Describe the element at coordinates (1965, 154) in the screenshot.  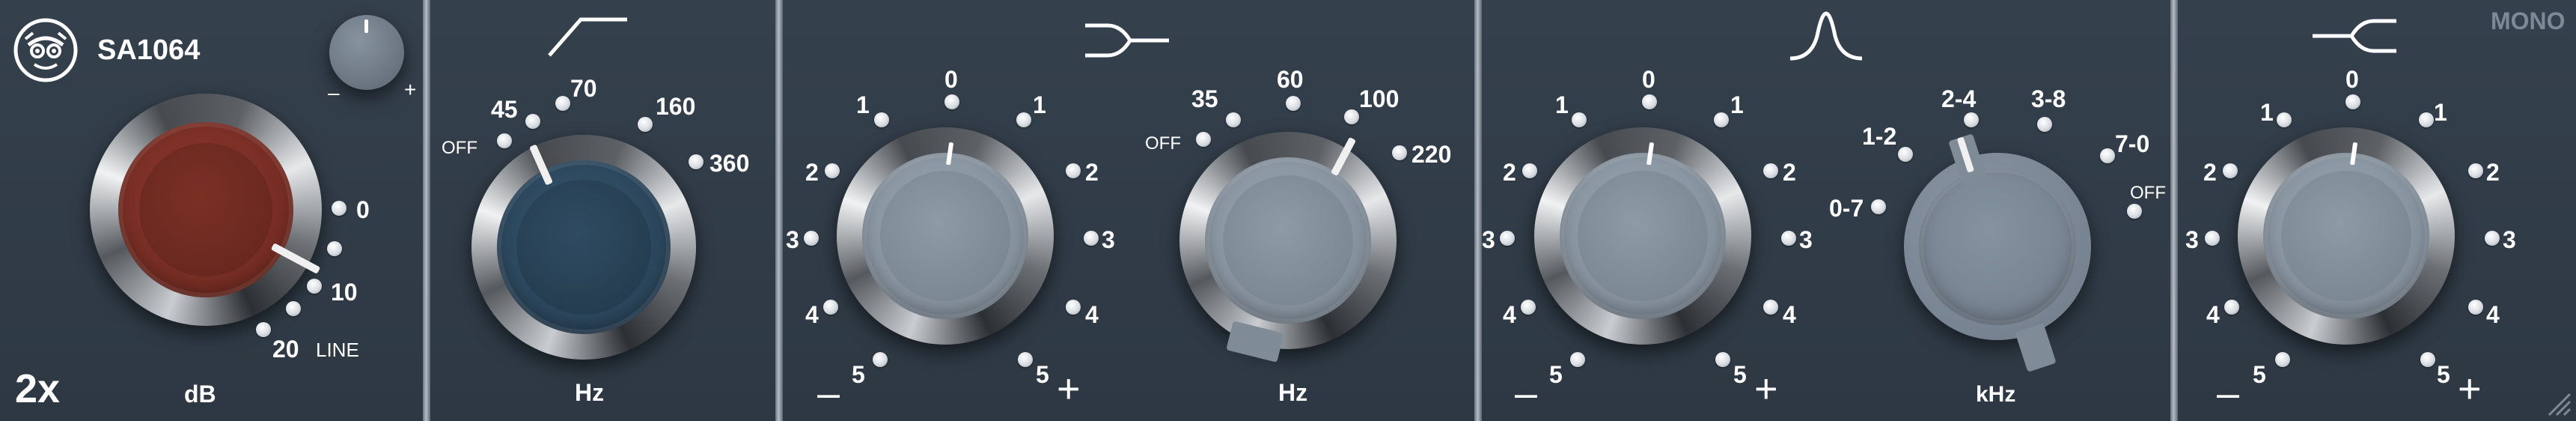
I see `mid-freq-indicator-line` at that location.